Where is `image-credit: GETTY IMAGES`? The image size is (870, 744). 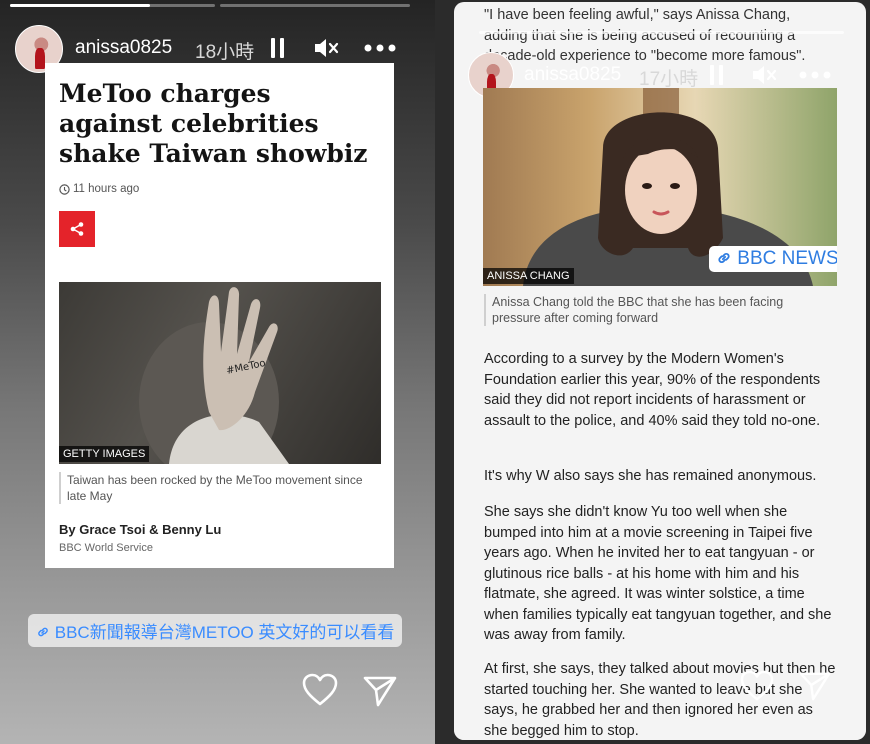
image-credit: GETTY IMAGES is located at coordinates (104, 454).